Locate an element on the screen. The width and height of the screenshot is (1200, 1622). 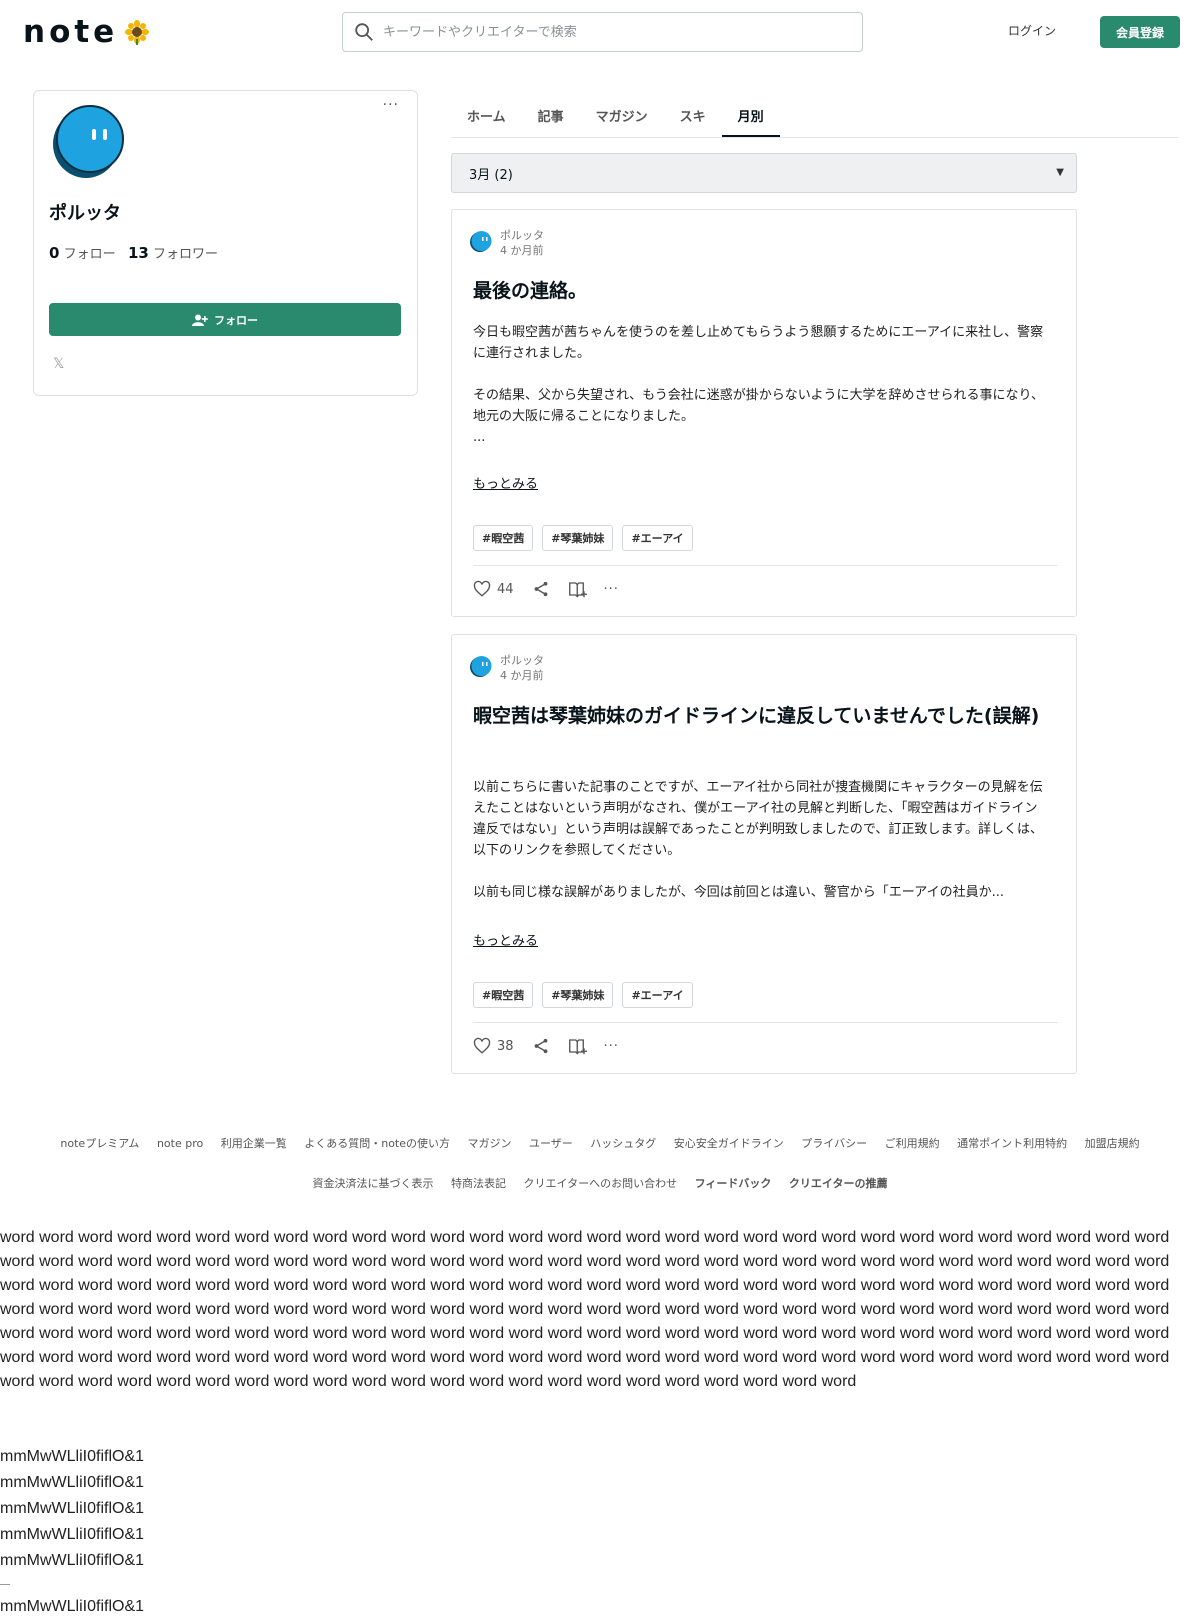
footer-link: 安心安全ガイドライン is located at coordinates (729, 1143).